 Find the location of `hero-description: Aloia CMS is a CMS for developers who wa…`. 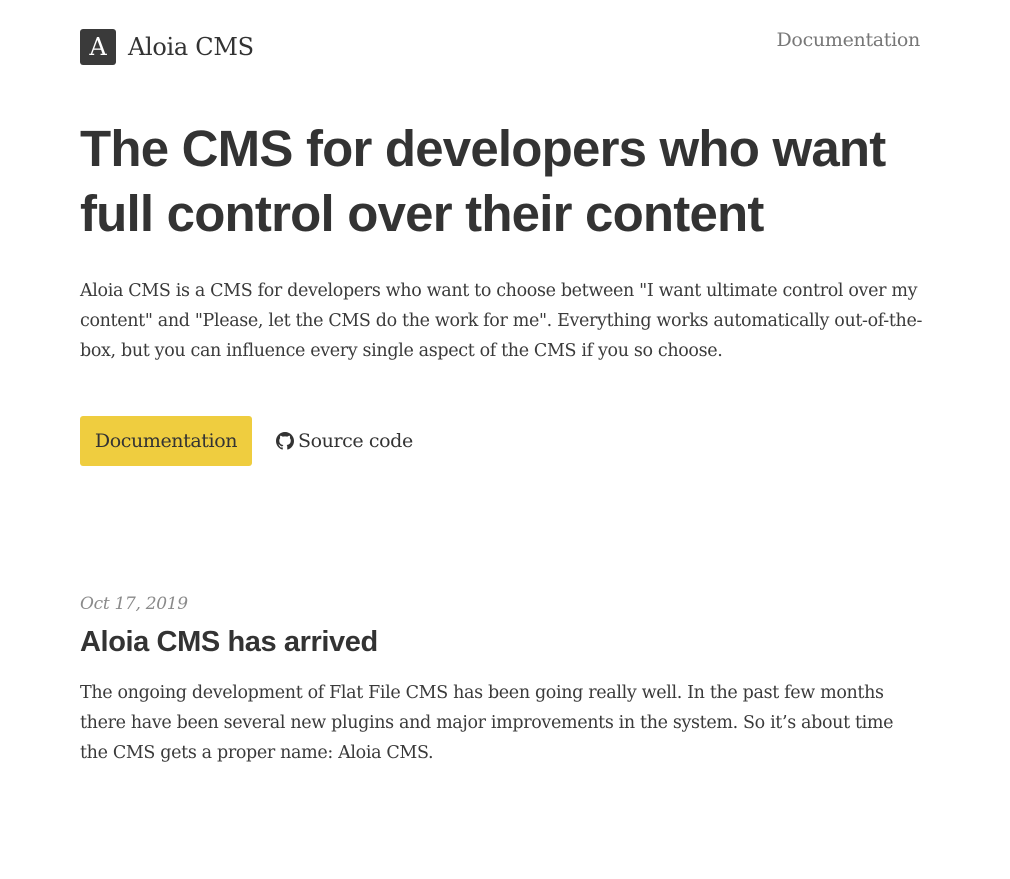

hero-description: Aloia CMS is a CMS for developers who wa… is located at coordinates (501, 321).